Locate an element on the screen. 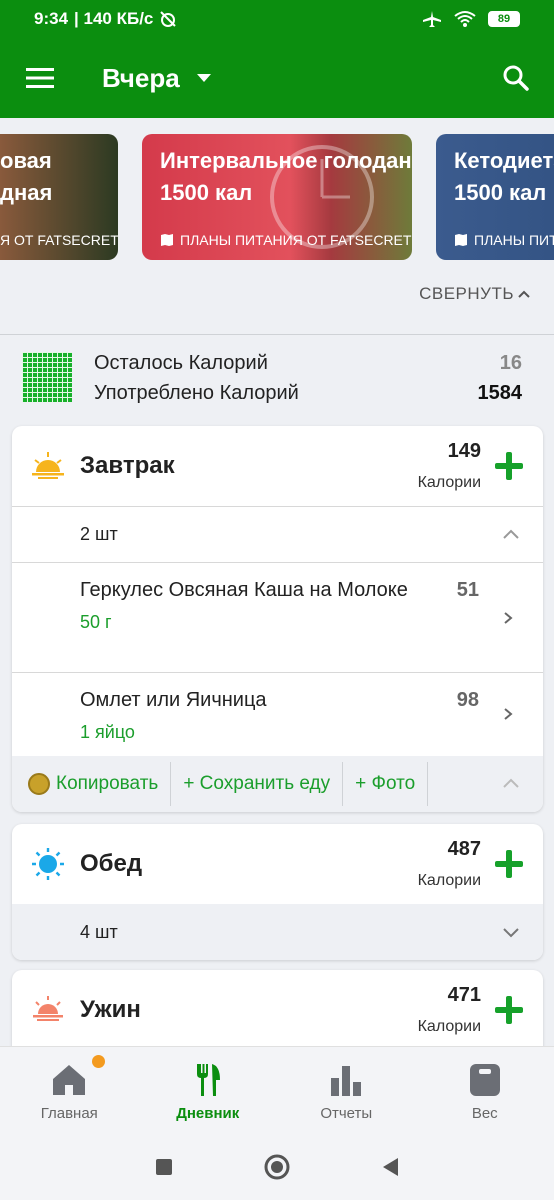 The image size is (554, 1200). recents-button is located at coordinates (164, 1167).